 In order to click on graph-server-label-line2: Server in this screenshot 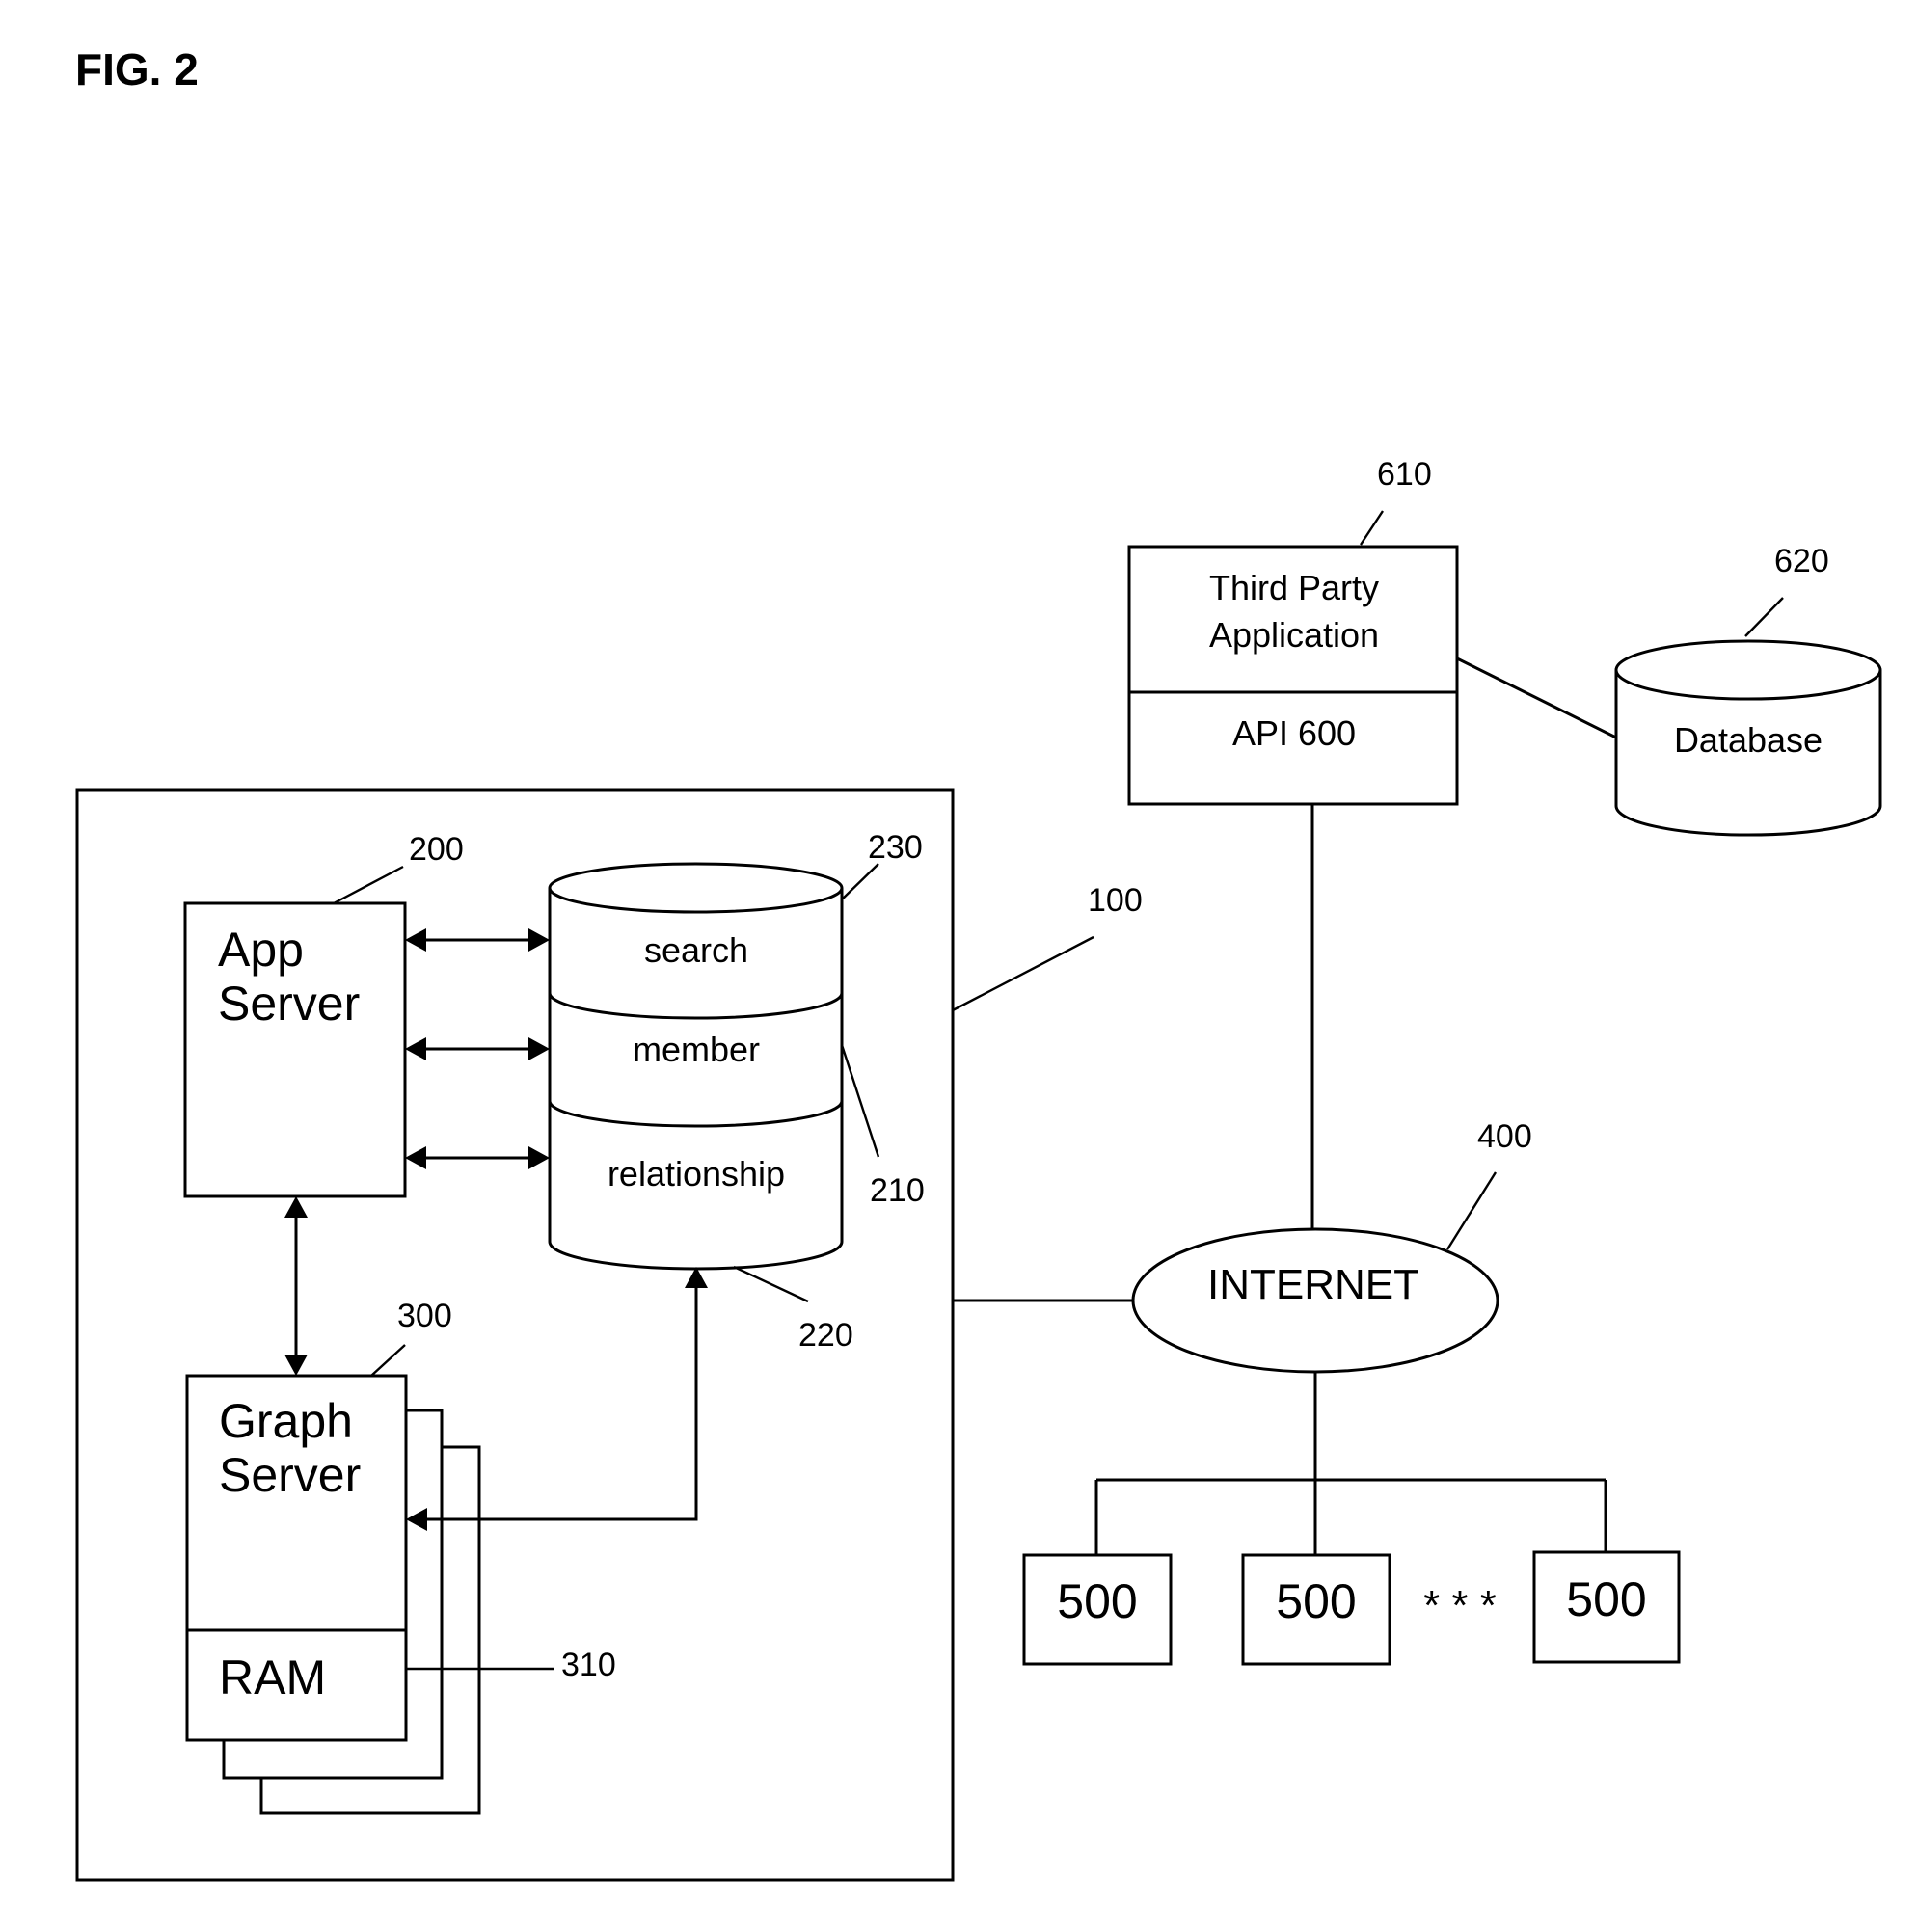, I will do `click(290, 1475)`.